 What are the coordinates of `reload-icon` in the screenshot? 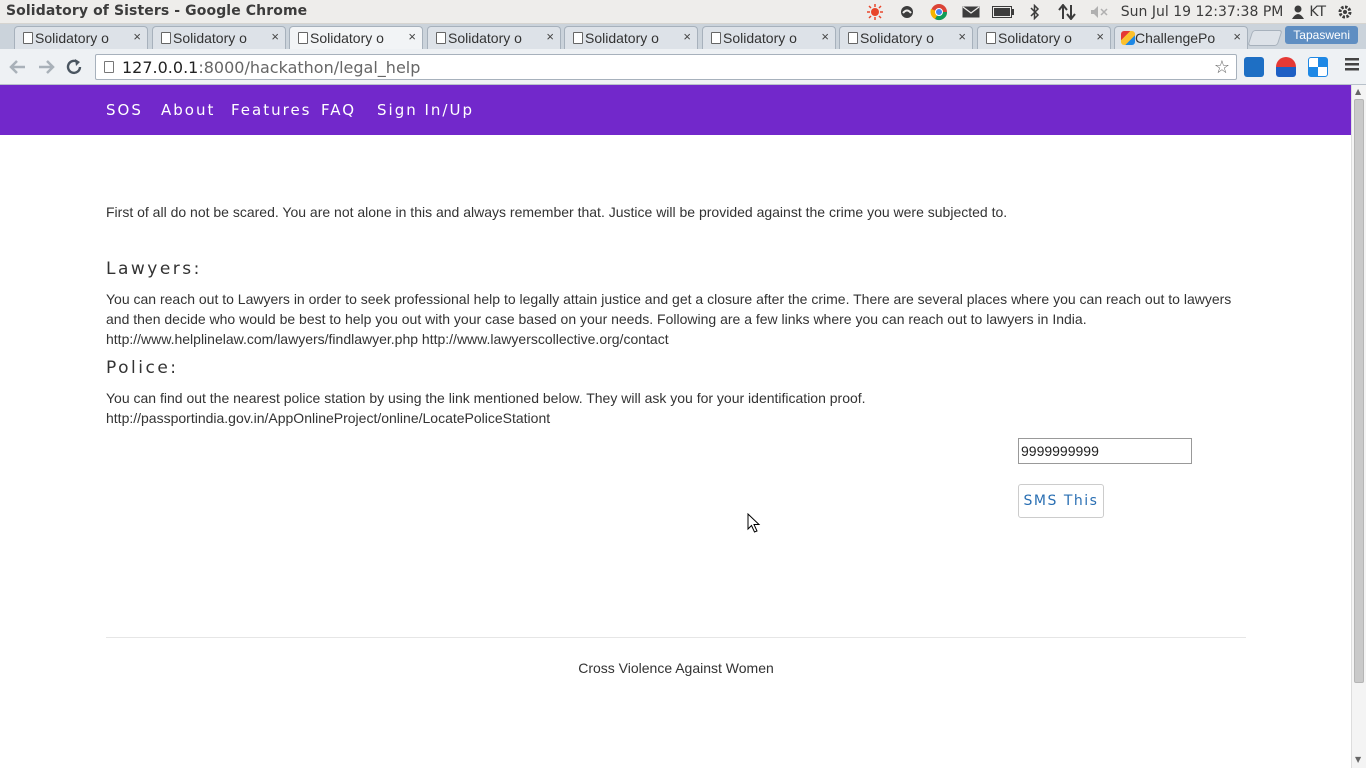 It's located at (74, 67).